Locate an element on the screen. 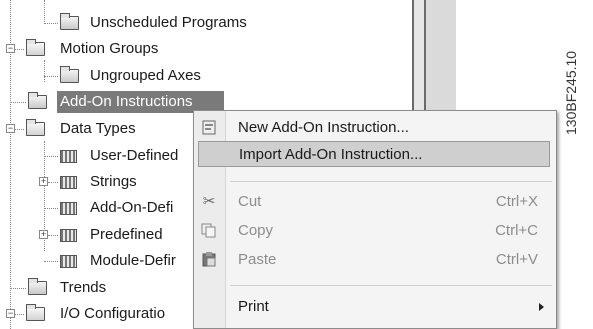 The image size is (593, 329). tree-item-label: Add-On Instructions is located at coordinates (126, 101).